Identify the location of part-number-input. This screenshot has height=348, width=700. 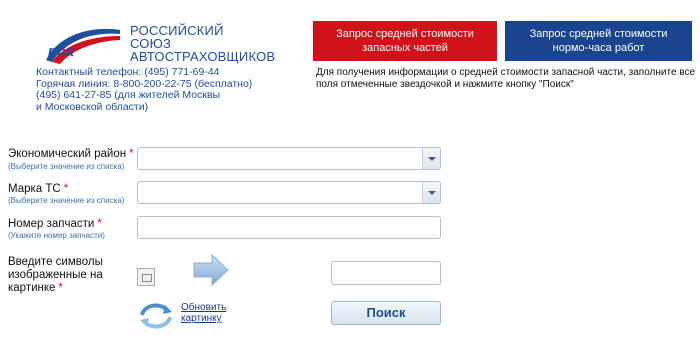
(289, 227).